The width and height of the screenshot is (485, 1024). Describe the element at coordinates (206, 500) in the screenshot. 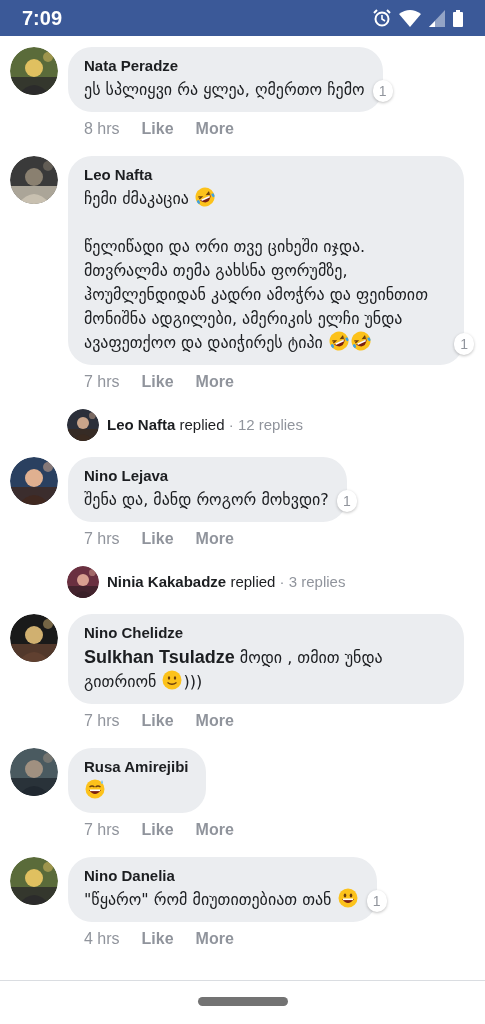

I see `comment-text: შენა და, მანდ როგორ მოხვდი?` at that location.